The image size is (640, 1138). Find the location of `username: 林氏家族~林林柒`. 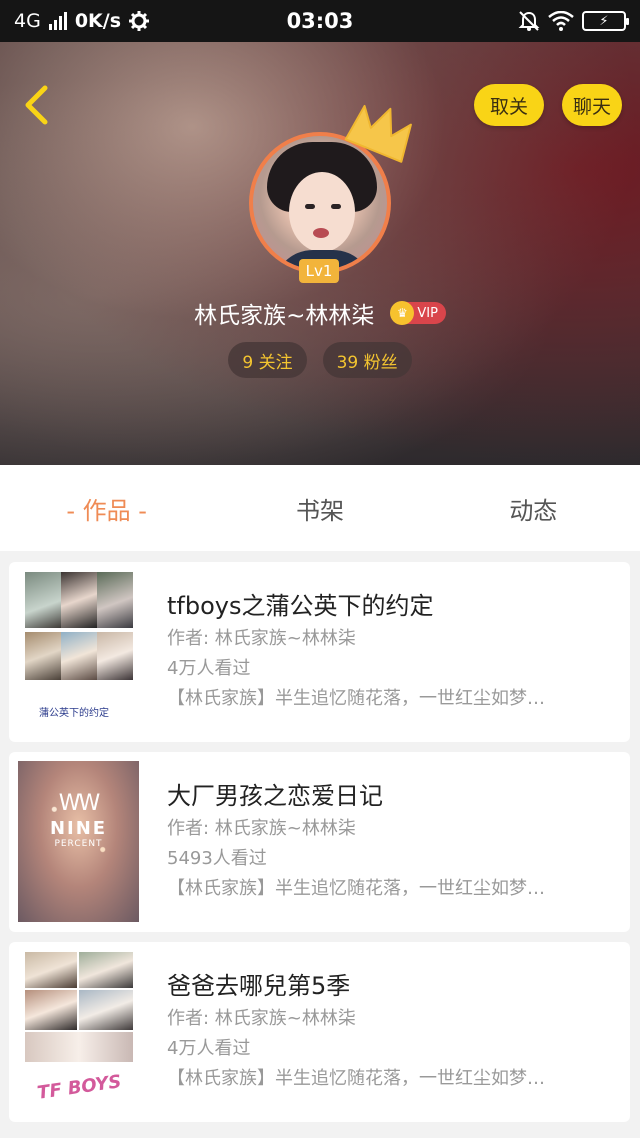

username: 林氏家族~林林柒 is located at coordinates (284, 316).